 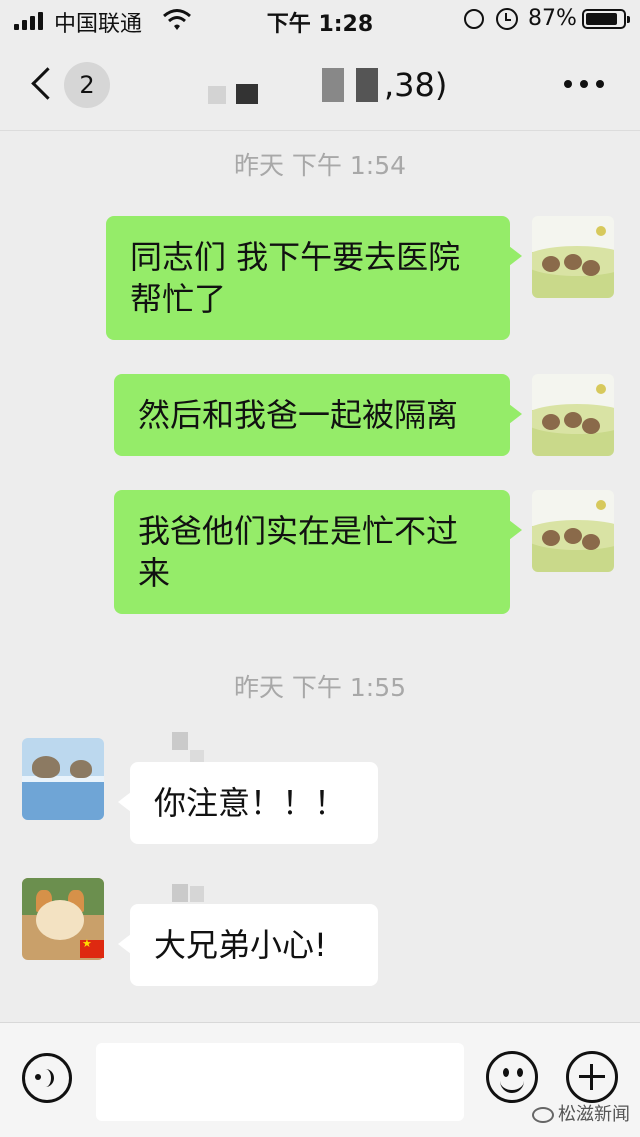 I want to click on watermark-text: 松滋新闻, so click(x=594, y=1114).